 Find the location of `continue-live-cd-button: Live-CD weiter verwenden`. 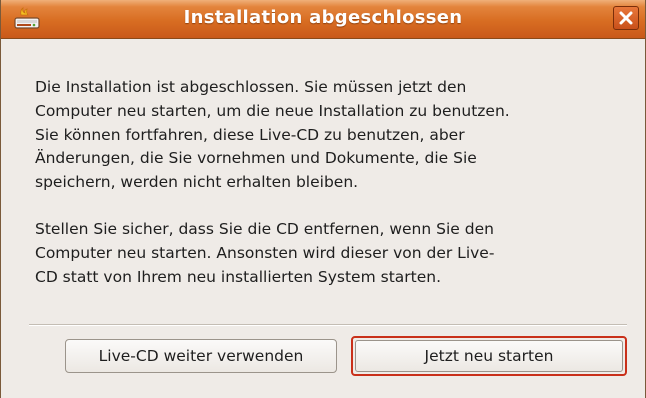

continue-live-cd-button: Live-CD weiter verwenden is located at coordinates (201, 356).